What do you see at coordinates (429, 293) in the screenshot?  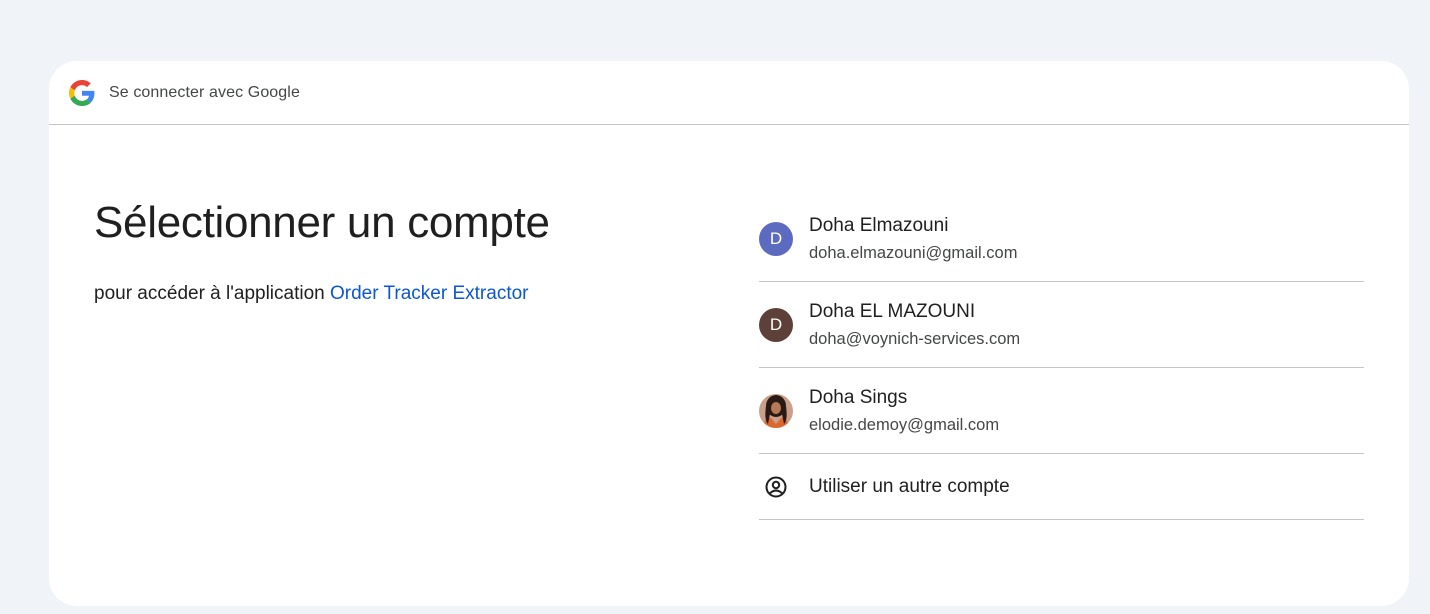 I see `app-name-link: Order Tracker Extractor` at bounding box center [429, 293].